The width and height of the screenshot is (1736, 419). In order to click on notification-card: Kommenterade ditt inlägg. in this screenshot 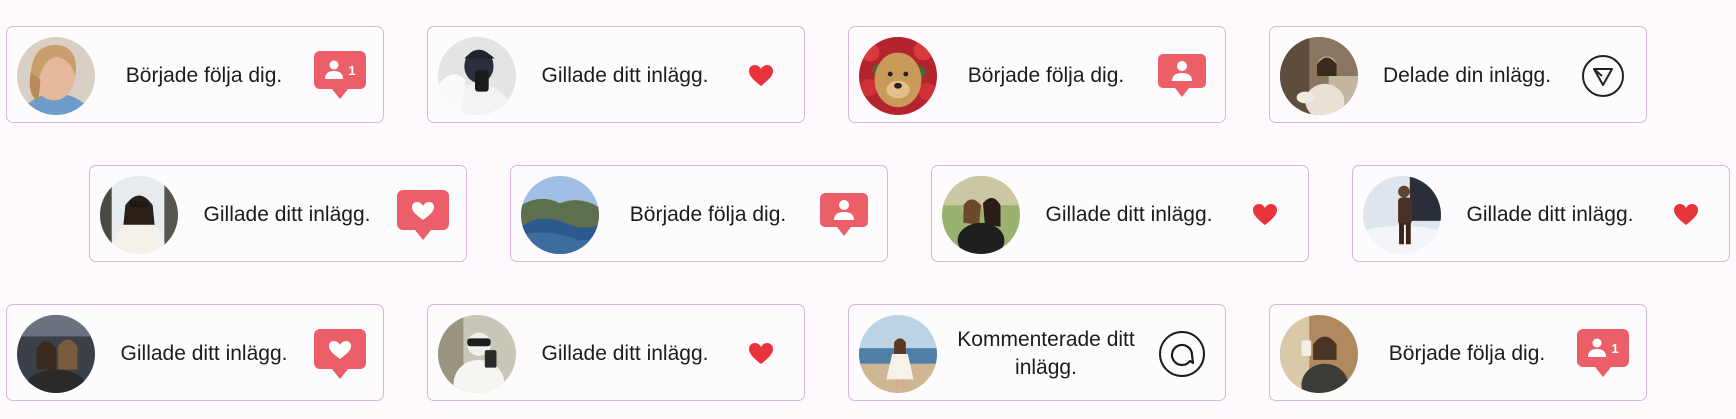, I will do `click(1037, 352)`.